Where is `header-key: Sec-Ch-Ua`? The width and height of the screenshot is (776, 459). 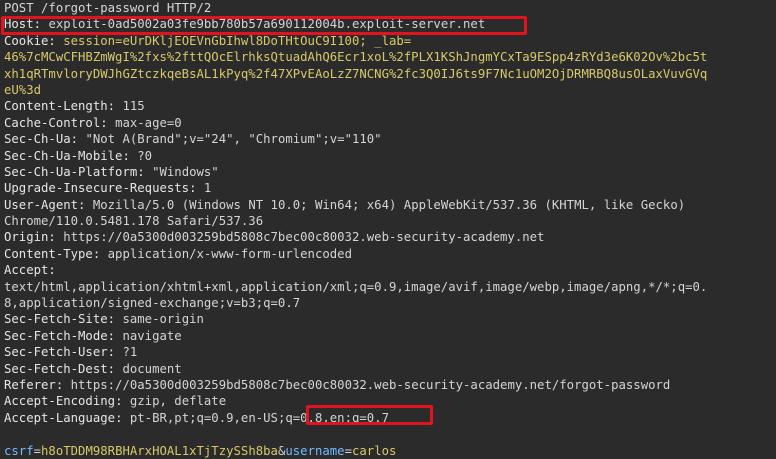 header-key: Sec-Ch-Ua is located at coordinates (37, 139).